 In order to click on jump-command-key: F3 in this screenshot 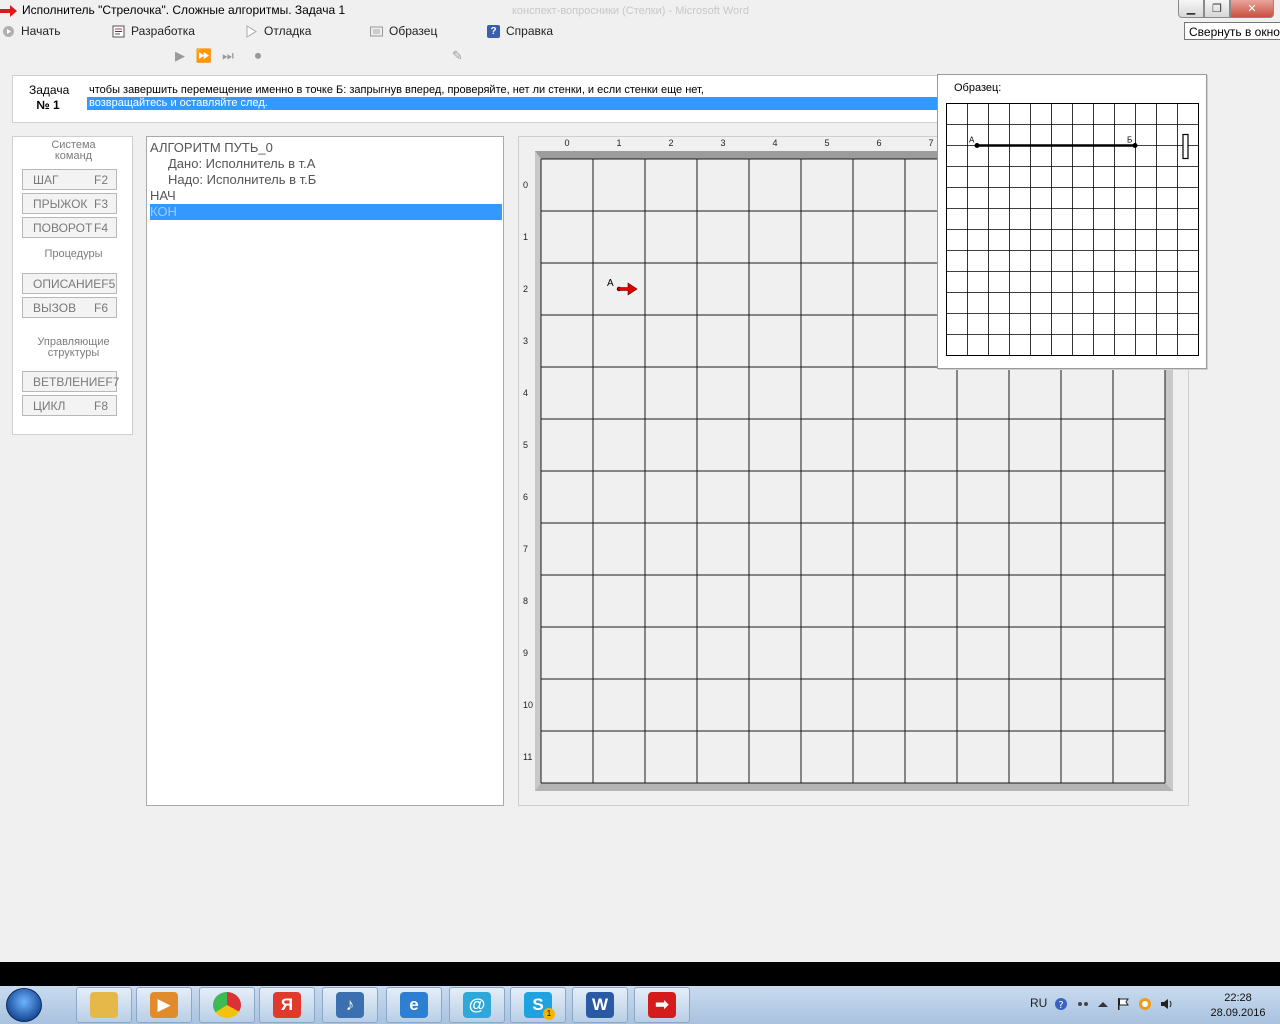, I will do `click(100, 203)`.